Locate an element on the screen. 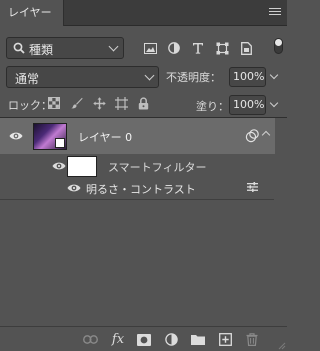 The width and height of the screenshot is (320, 351). smart-filters-row: スマートフィルター is located at coordinates (137, 166).